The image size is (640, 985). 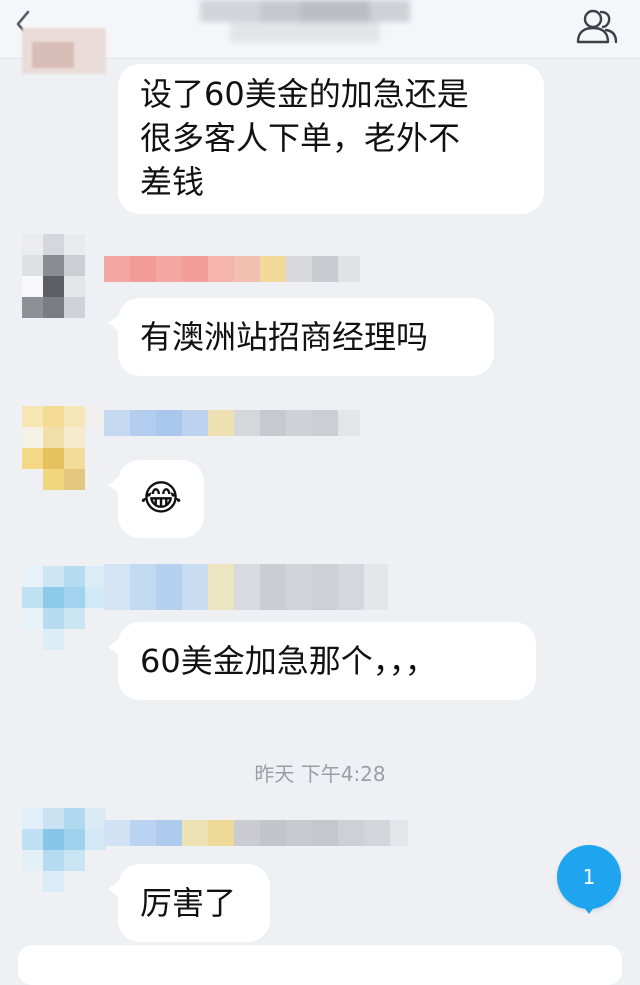 I want to click on message-text: 有澳洲站招商经理吗, so click(x=284, y=337).